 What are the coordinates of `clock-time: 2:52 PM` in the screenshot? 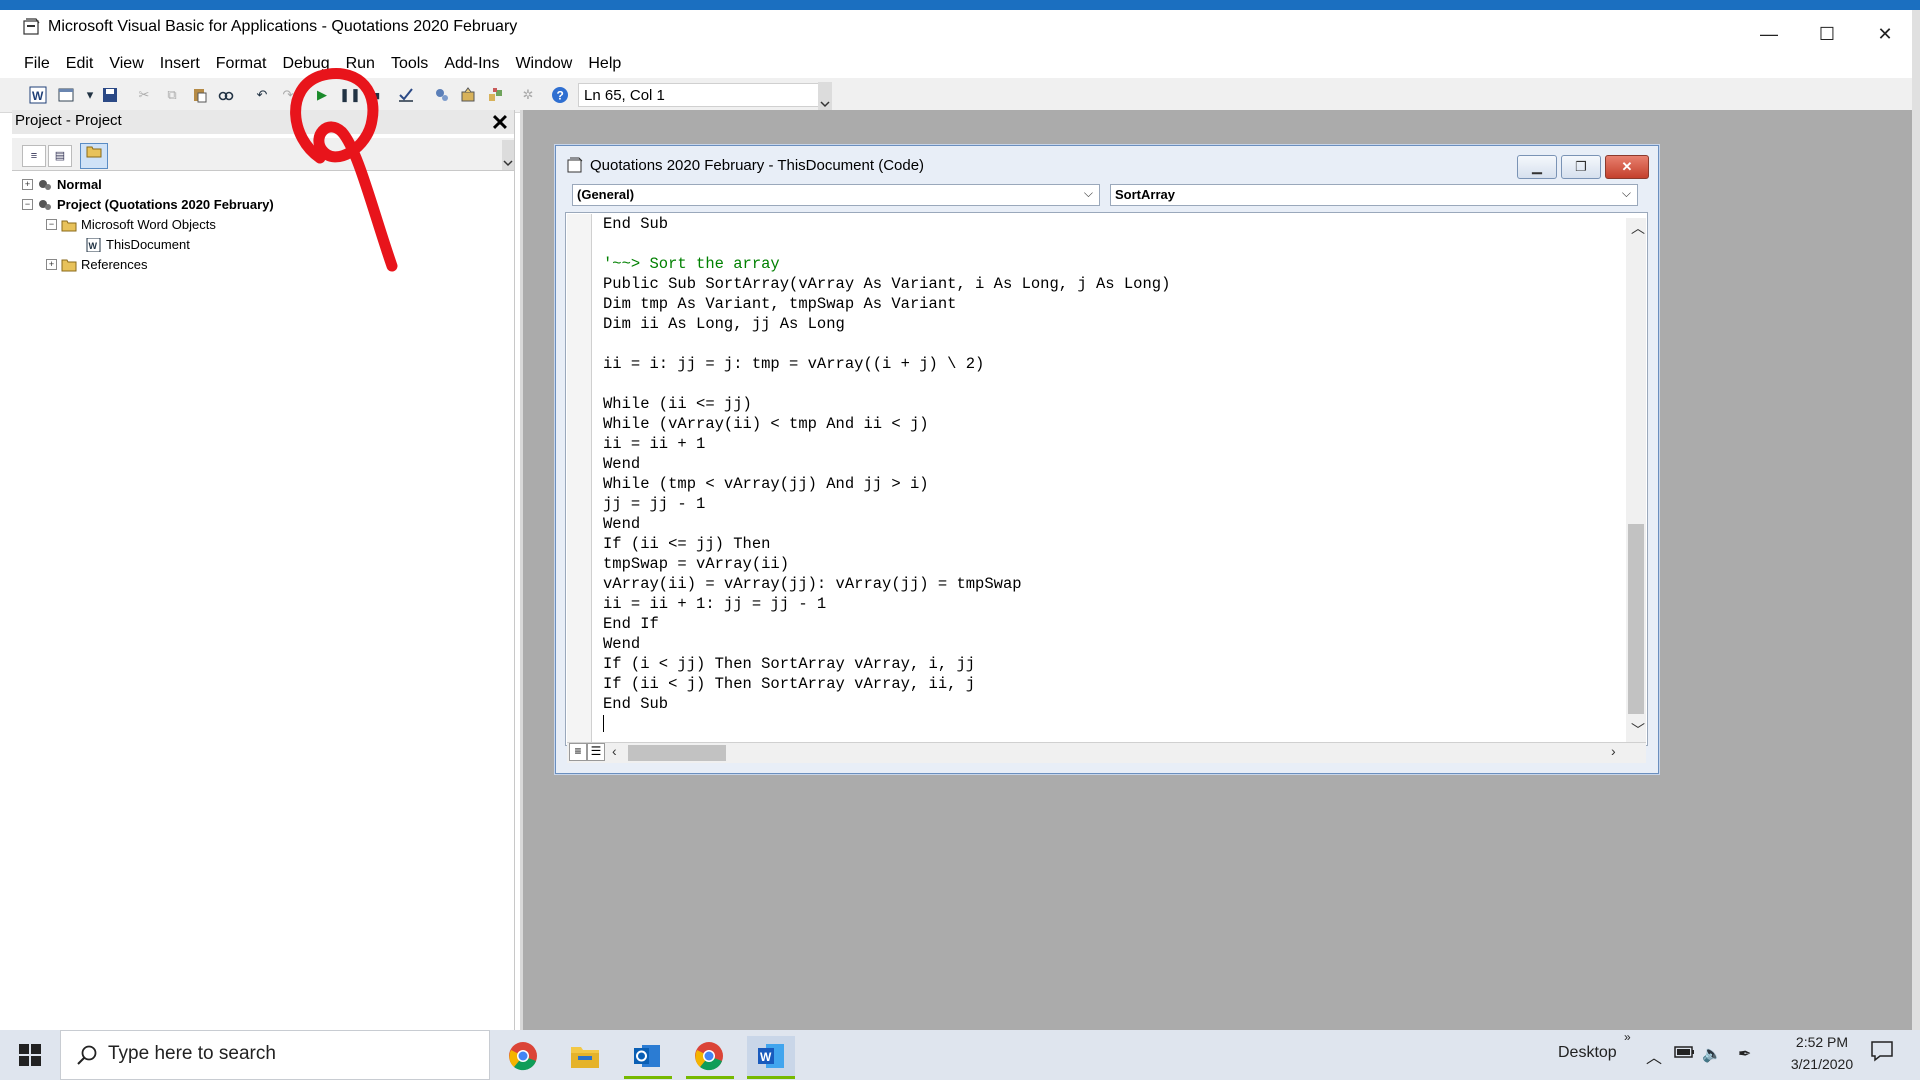 It's located at (1822, 1042).